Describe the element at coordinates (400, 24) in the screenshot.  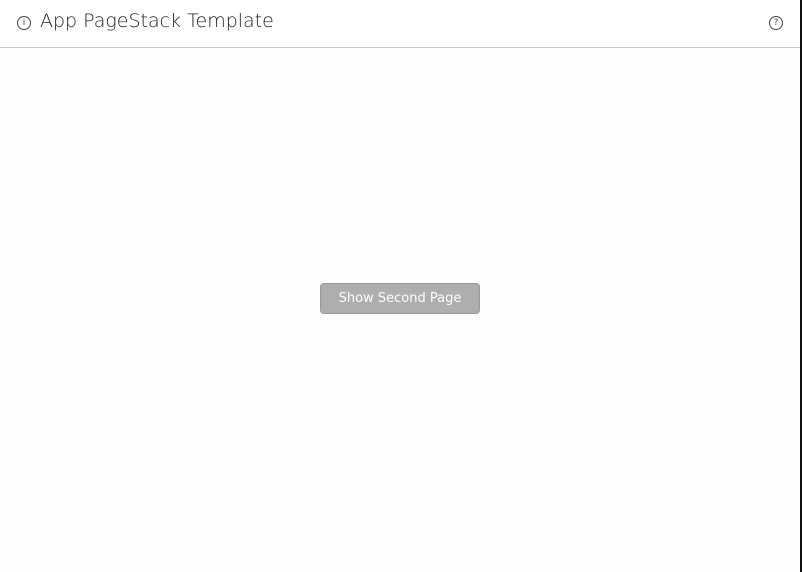
I see `page-header: i App PageStack Template ?` at that location.